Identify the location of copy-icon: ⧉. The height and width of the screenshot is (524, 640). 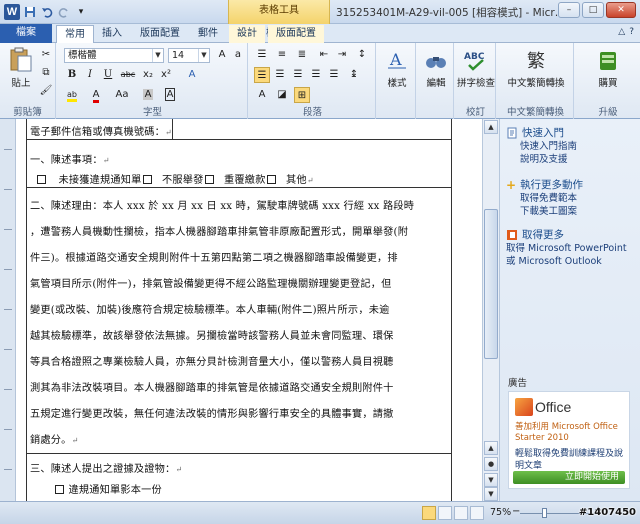
(46, 73).